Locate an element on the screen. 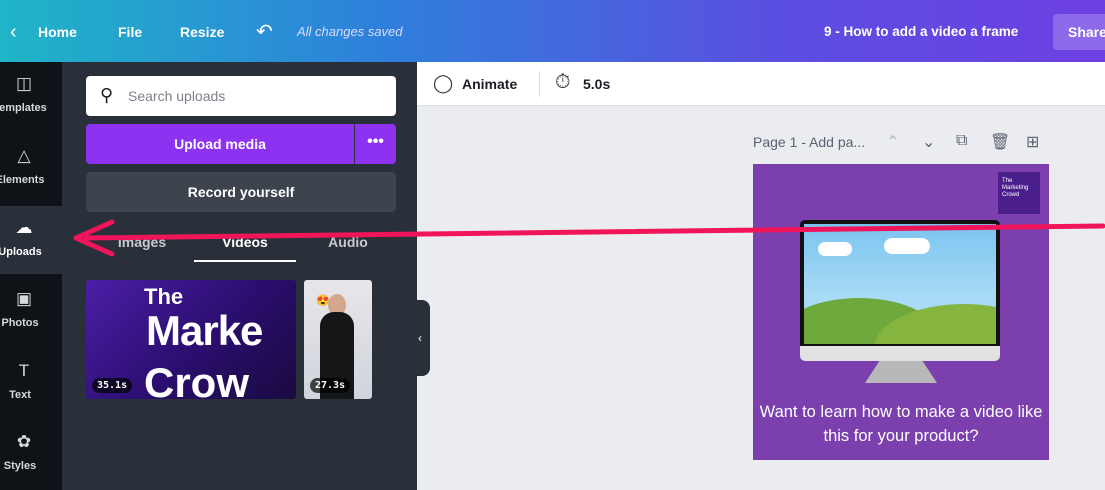 Image resolution: width=1105 pixels, height=490 pixels. search-box: ⚲ is located at coordinates (241, 96).